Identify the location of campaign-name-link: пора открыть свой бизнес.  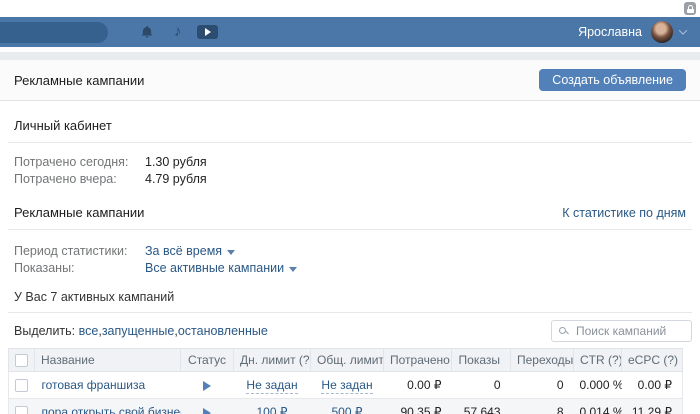
(107, 406).